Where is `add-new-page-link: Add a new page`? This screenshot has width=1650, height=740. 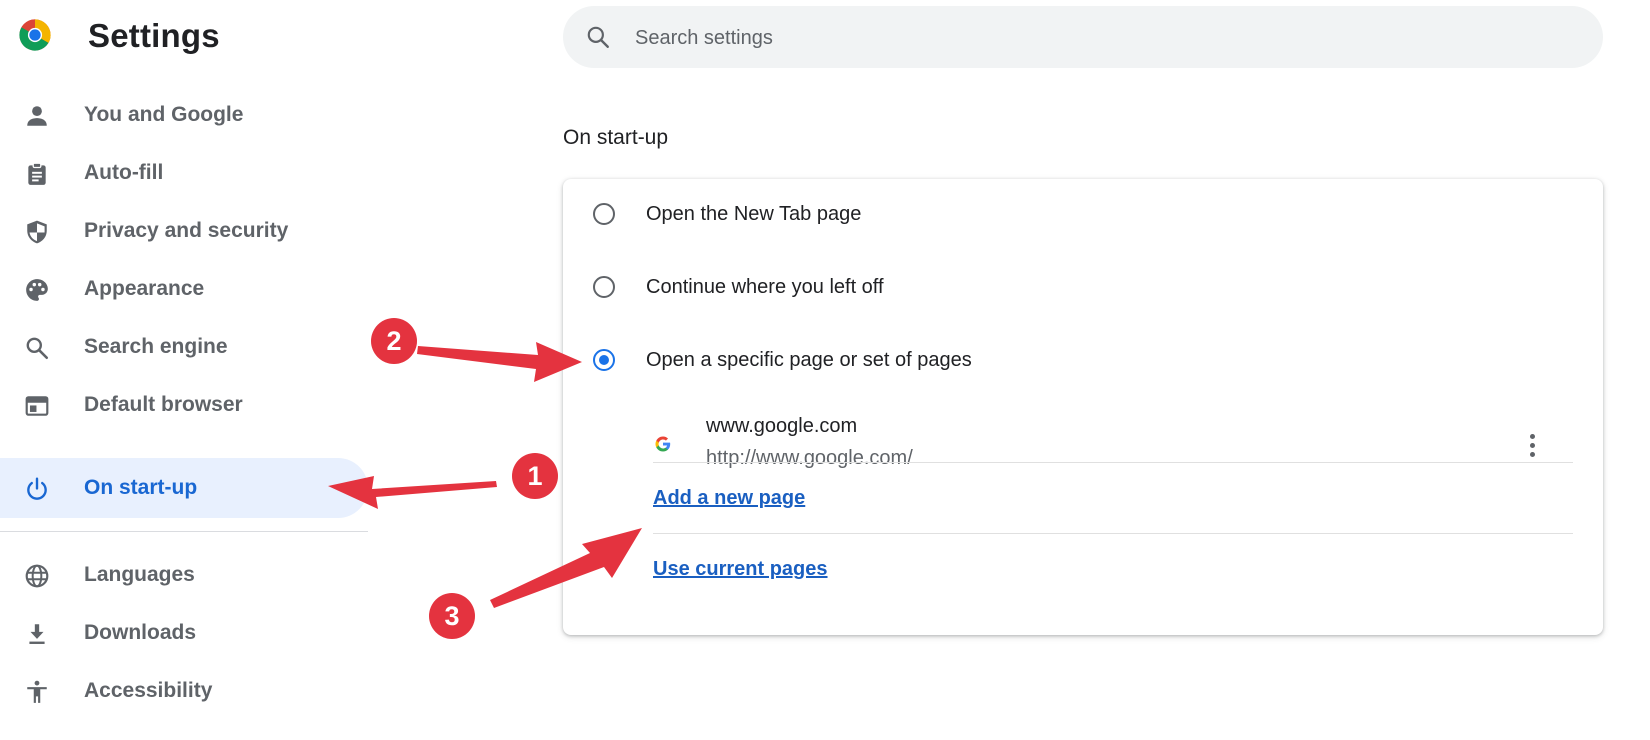 add-new-page-link: Add a new page is located at coordinates (729, 498).